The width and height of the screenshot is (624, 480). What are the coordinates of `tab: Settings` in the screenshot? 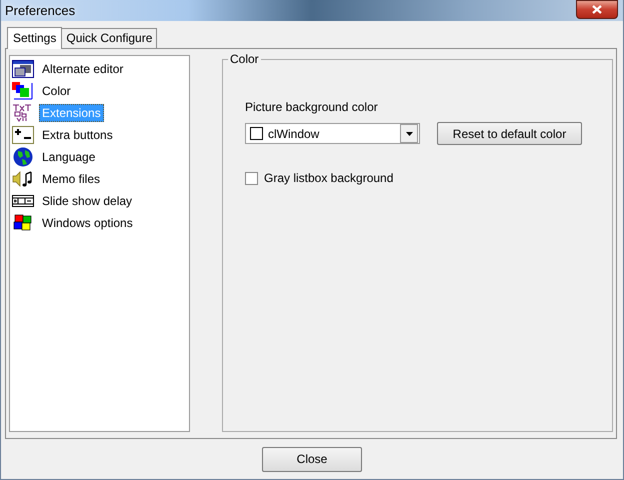 It's located at (34, 38).